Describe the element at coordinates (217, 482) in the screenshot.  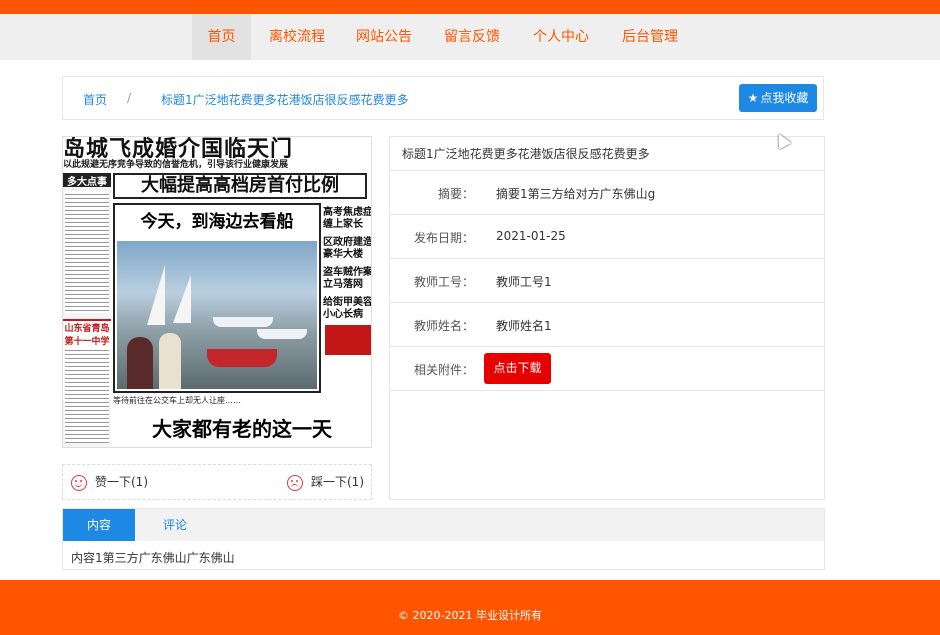
I see `vote-bar: 赞一下(1) 踩一下(1)` at that location.